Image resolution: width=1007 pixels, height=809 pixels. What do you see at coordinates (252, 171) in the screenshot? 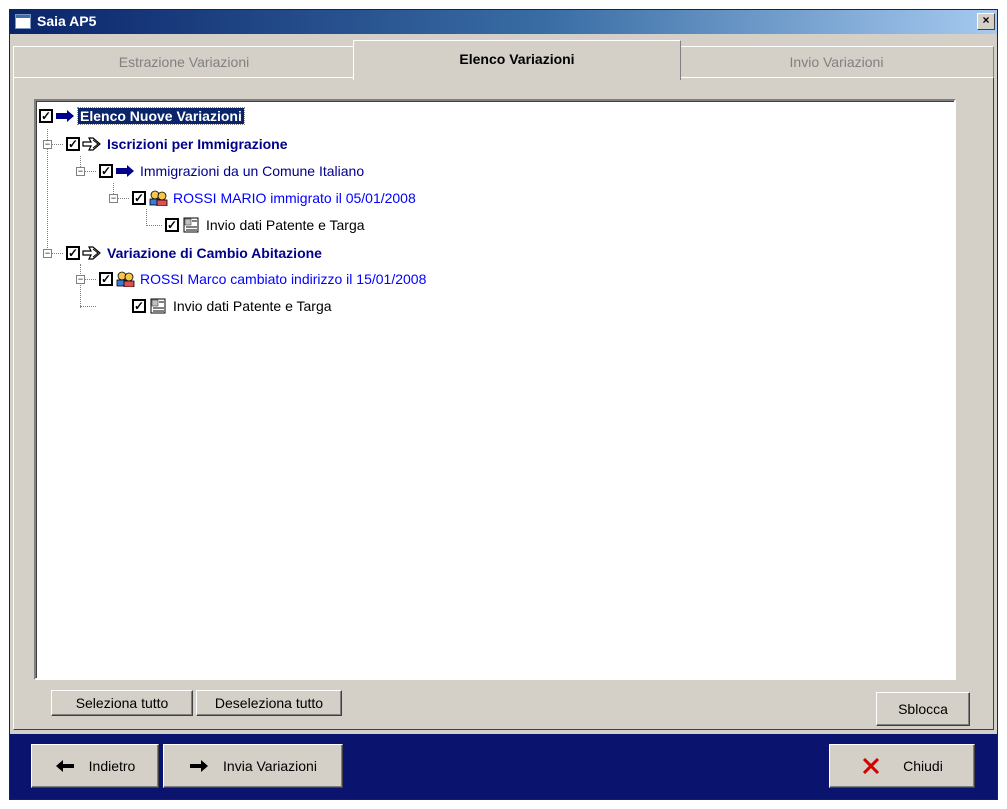
I see `tree-subgroup-label: Immigrazioni da un Comune Italiano` at bounding box center [252, 171].